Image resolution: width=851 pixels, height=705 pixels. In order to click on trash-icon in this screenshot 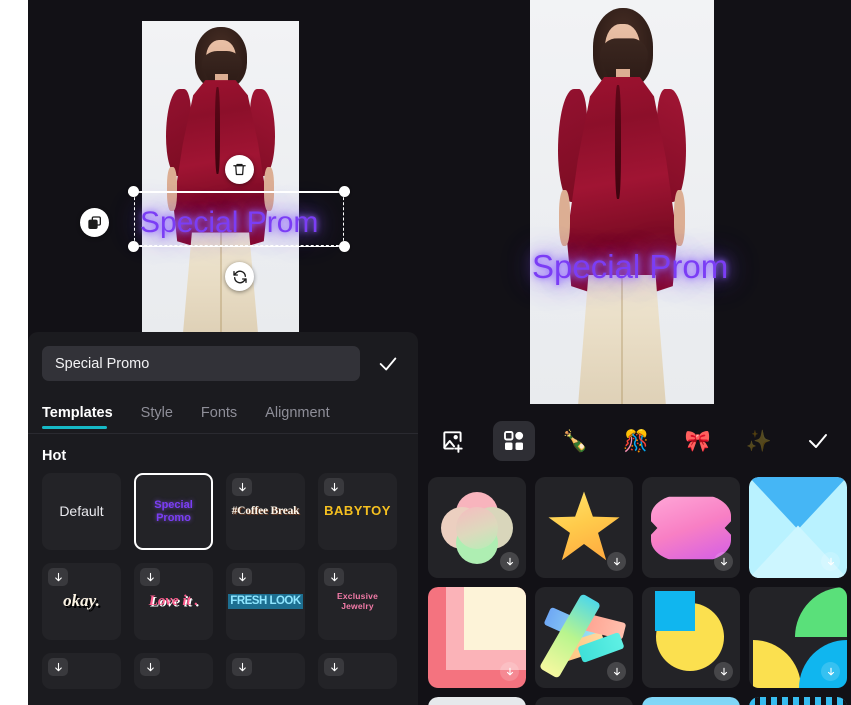, I will do `click(239, 169)`.